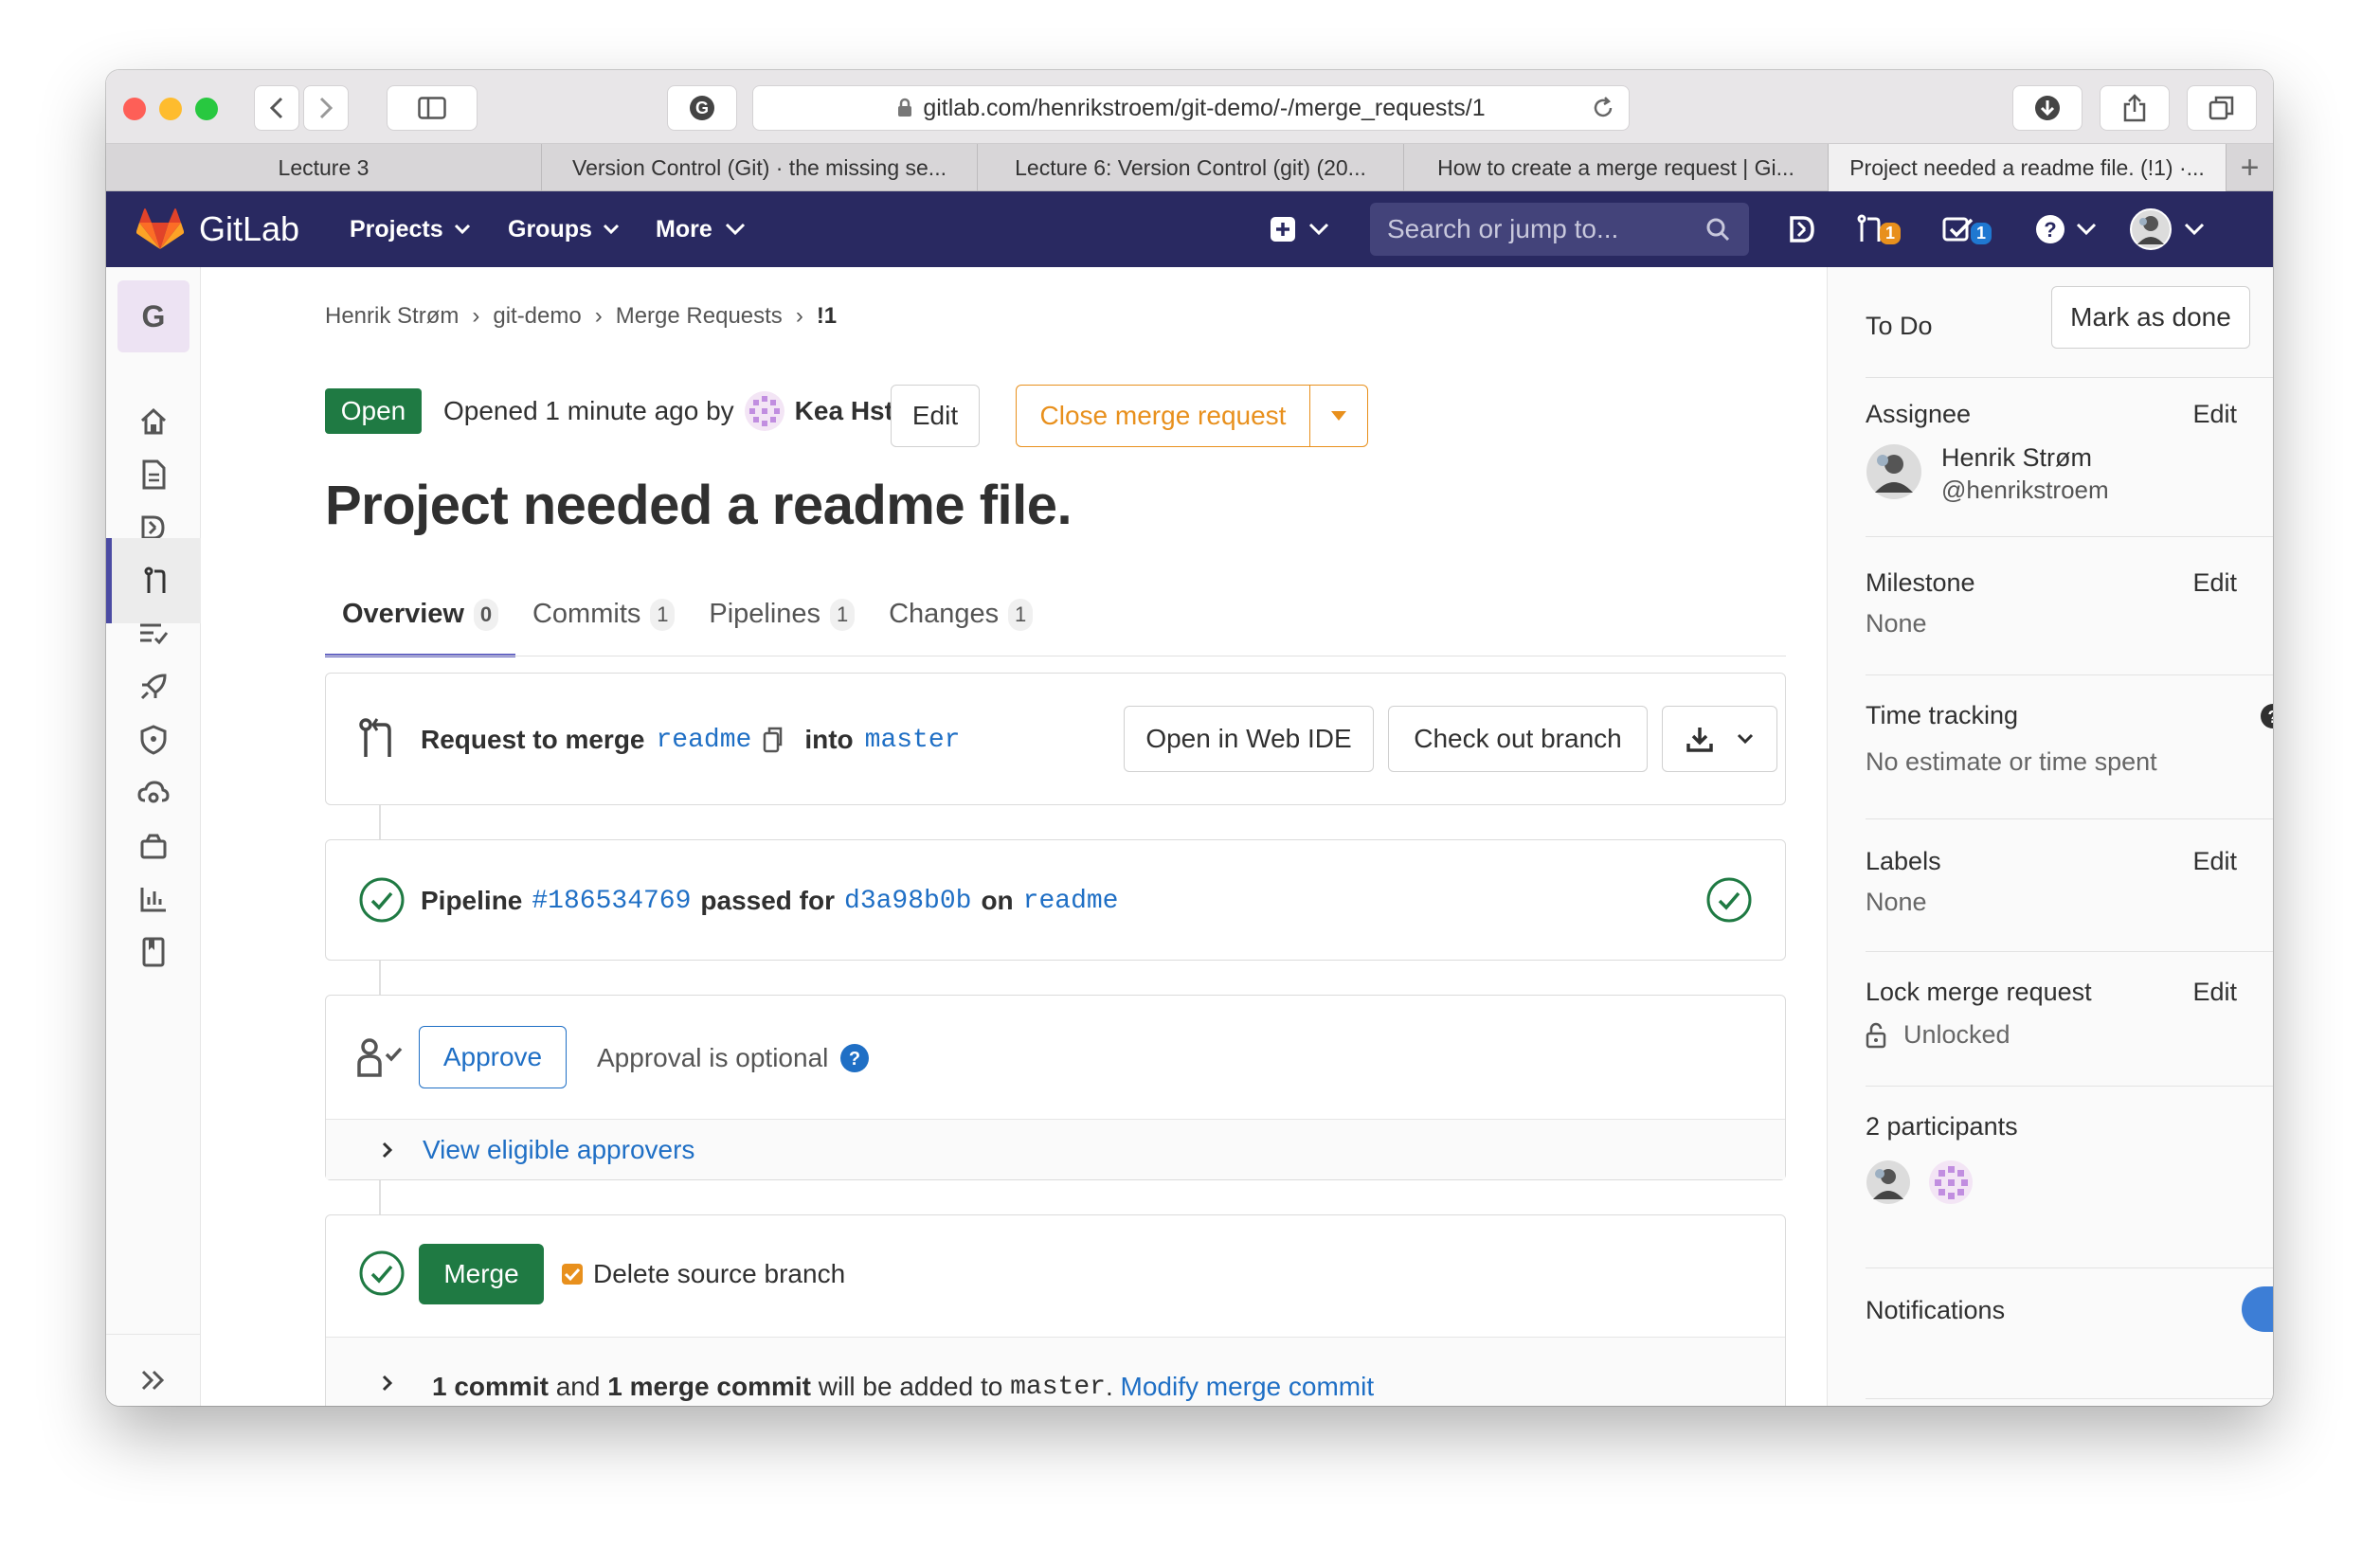 Image resolution: width=2380 pixels, height=1546 pixels. What do you see at coordinates (2214, 861) in the screenshot?
I see `labels-edit-link: Edit` at bounding box center [2214, 861].